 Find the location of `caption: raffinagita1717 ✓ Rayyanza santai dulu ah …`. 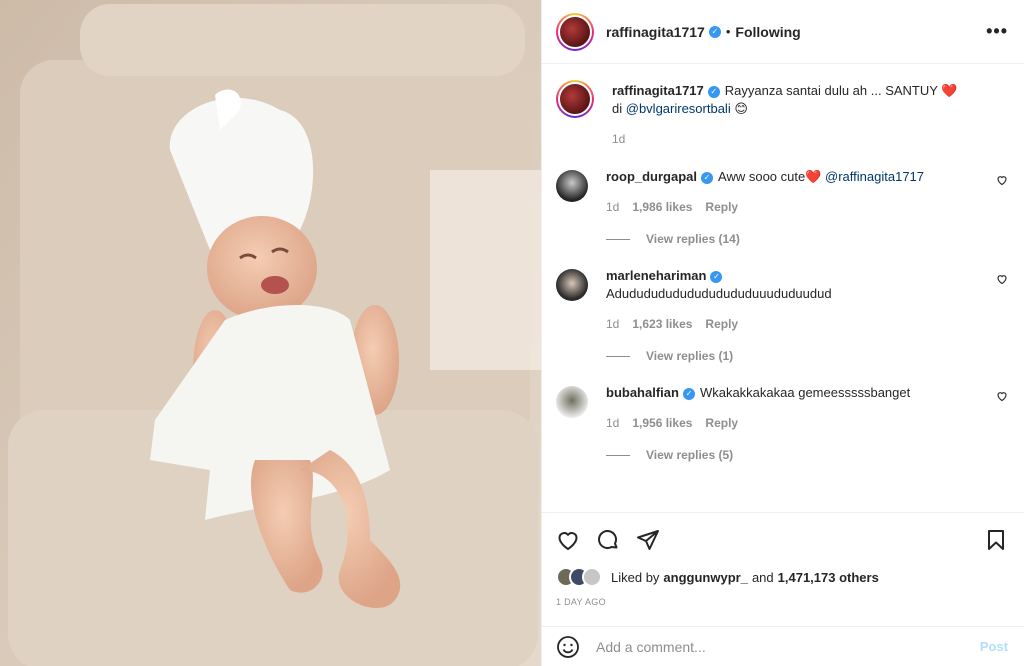

caption: raffinagita1717 ✓ Rayyanza santai dulu ah … is located at coordinates (782, 113).